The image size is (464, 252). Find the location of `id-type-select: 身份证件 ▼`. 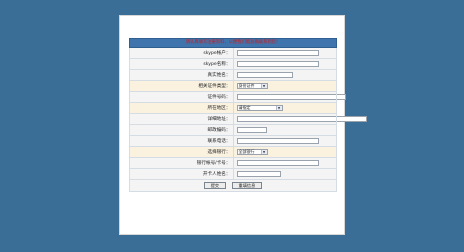

id-type-select: 身份证件 ▼ is located at coordinates (252, 86).